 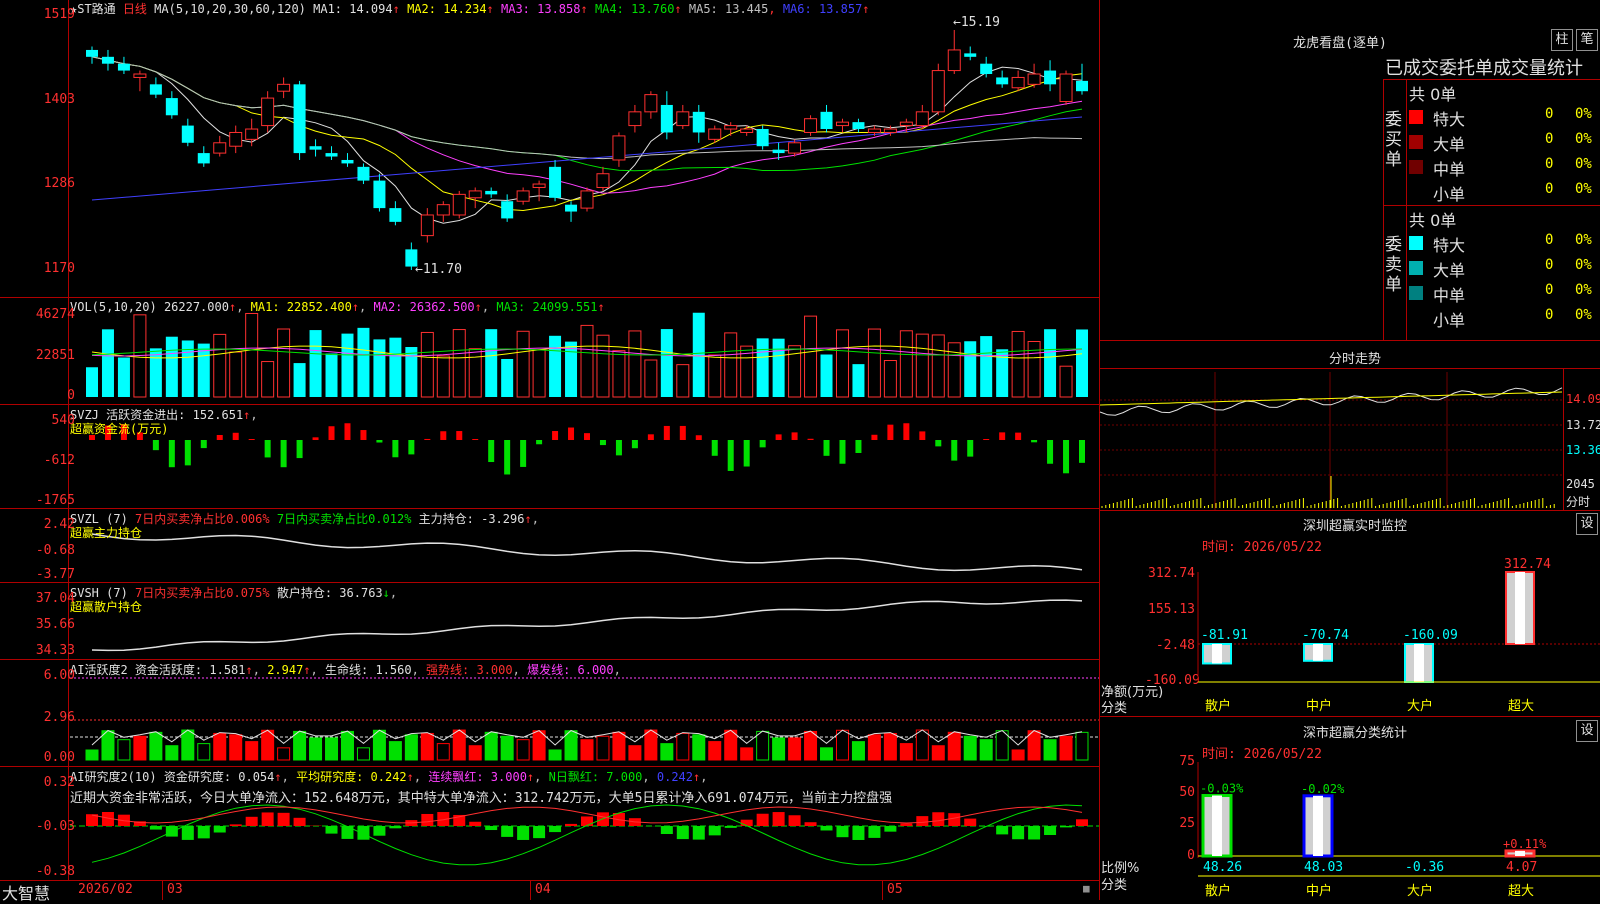 I want to click on monitor-cat-label: 中户, so click(x=1319, y=706).